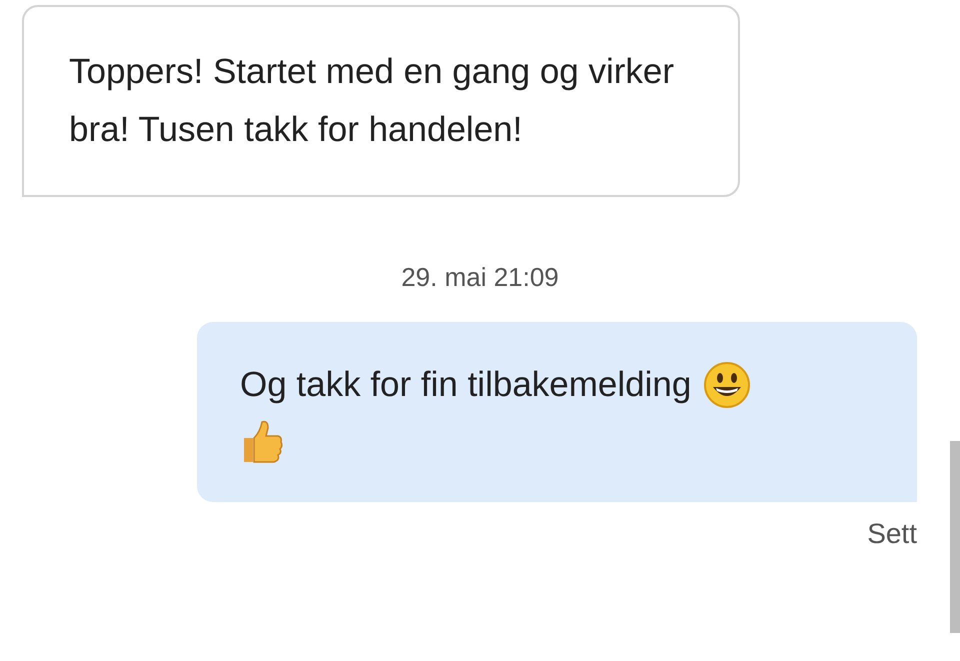 The height and width of the screenshot is (661, 960). Describe the element at coordinates (955, 537) in the screenshot. I see `scrollbar` at that location.